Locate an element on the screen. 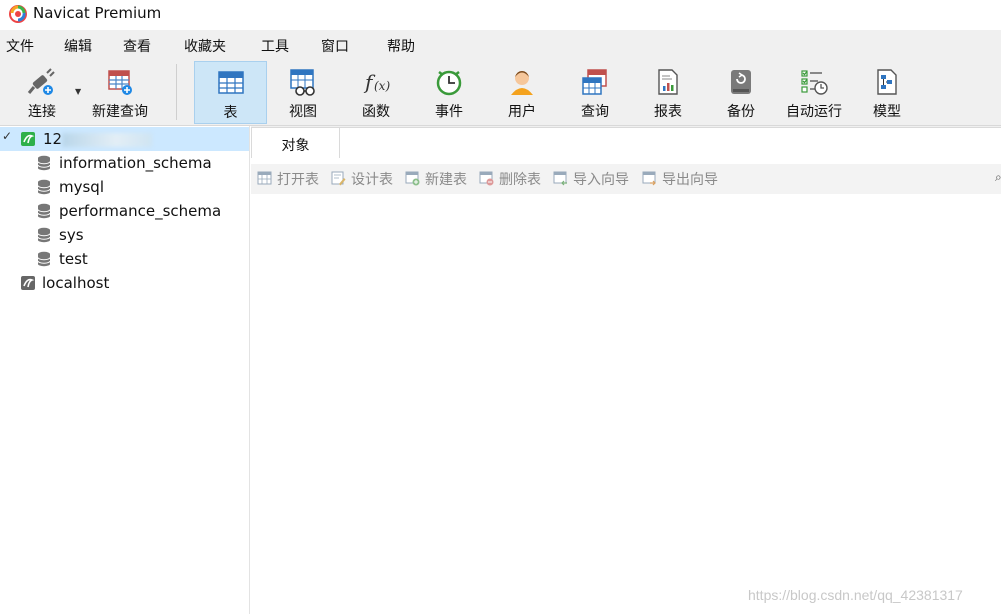  title-bar: Navicat Premium is located at coordinates (500, 15).